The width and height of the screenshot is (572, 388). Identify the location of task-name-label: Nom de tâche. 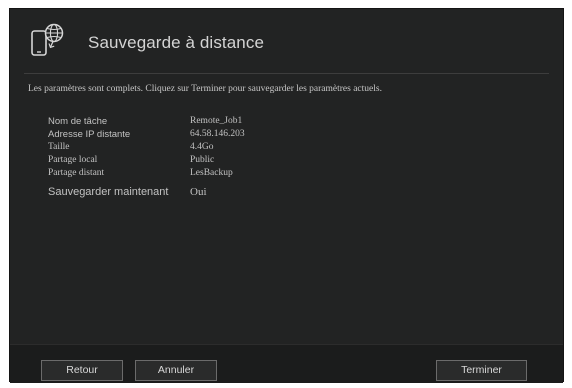
(78, 121).